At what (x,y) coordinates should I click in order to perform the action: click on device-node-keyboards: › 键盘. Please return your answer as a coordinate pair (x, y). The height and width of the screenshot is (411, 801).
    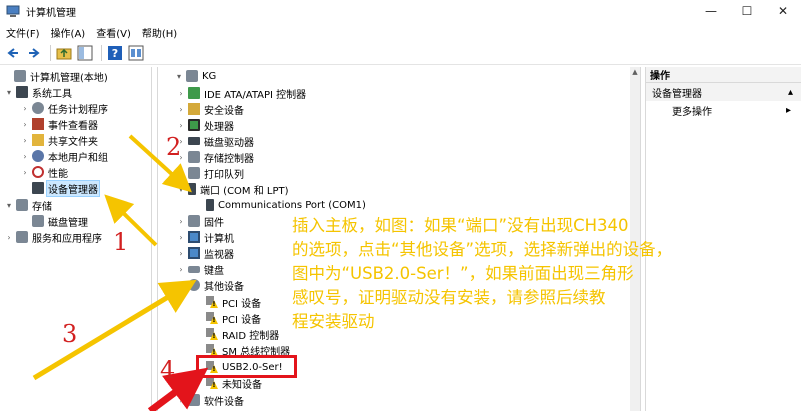
    Looking at the image, I should click on (200, 269).